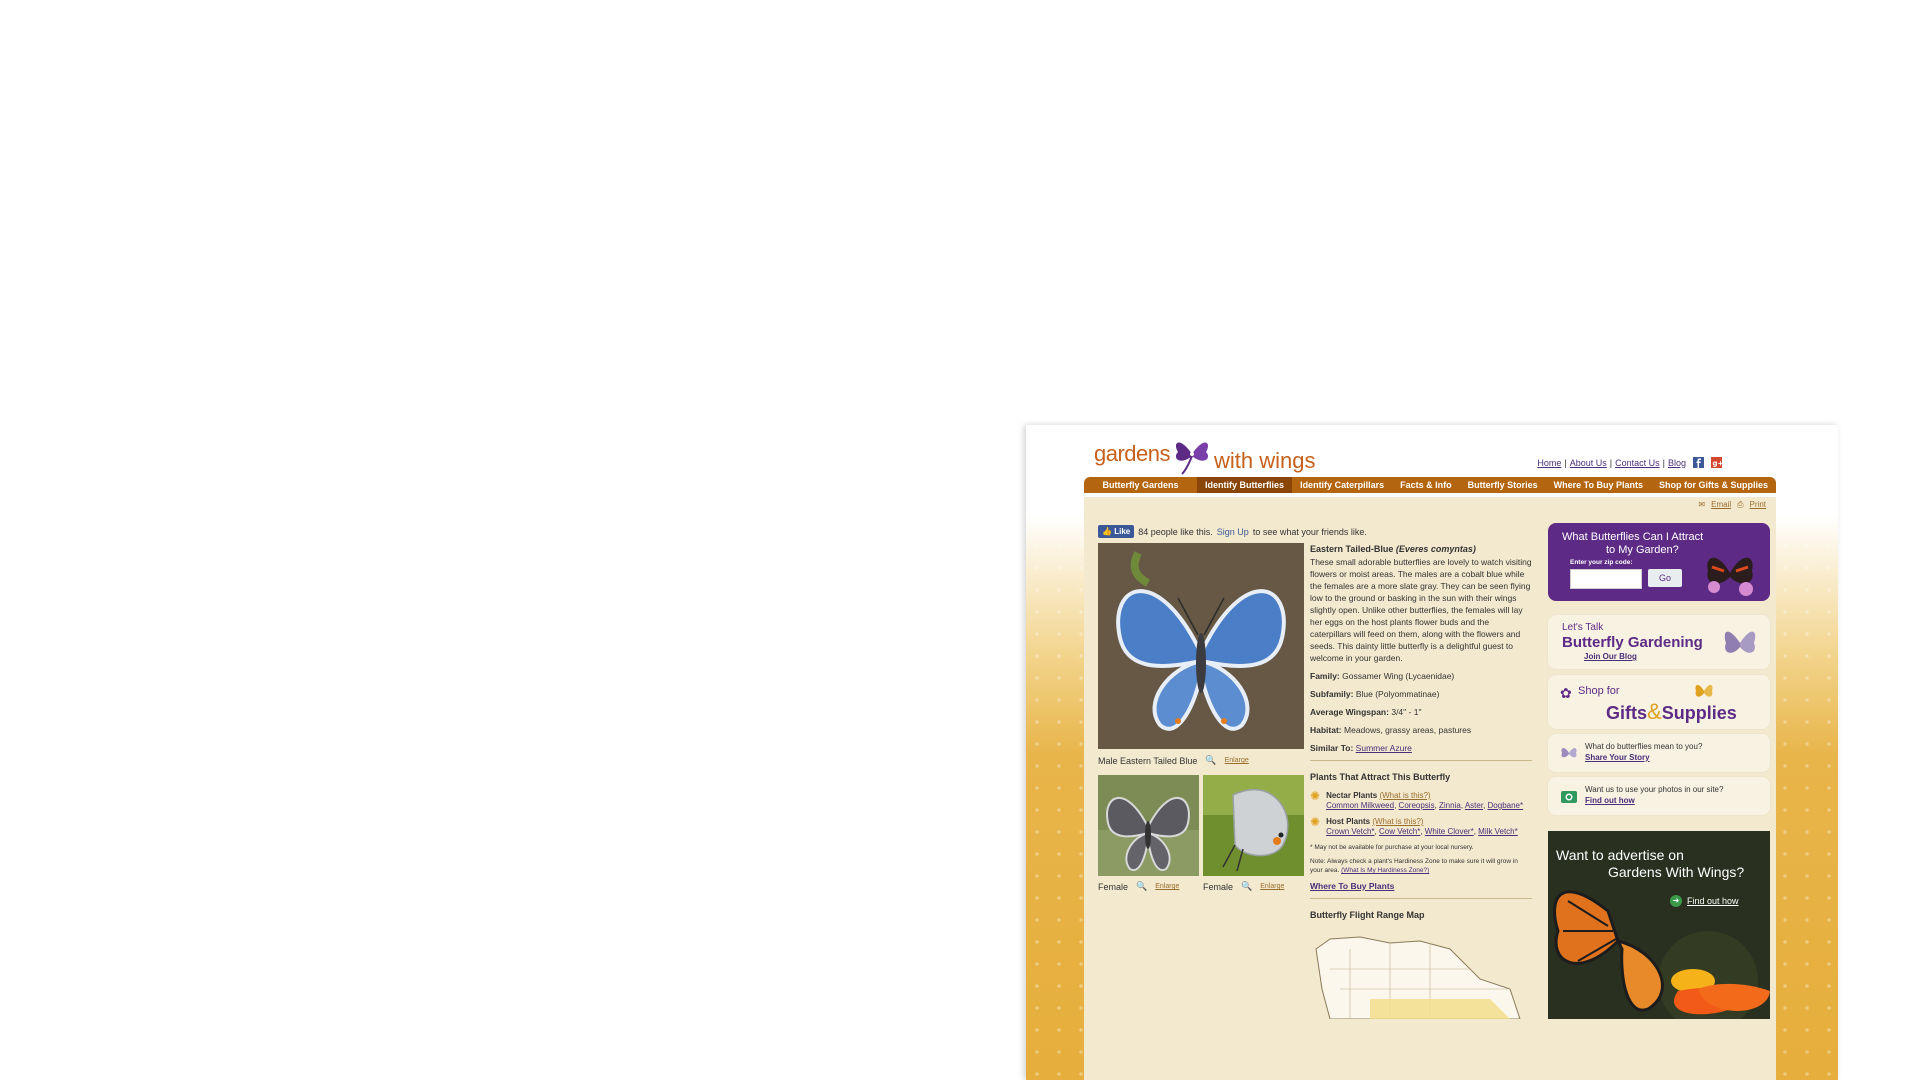 Image resolution: width=1920 pixels, height=1080 pixels. Describe the element at coordinates (1391, 730) in the screenshot. I see `habitat-row: Habitat: Meadows, grassy areas, pastures` at that location.